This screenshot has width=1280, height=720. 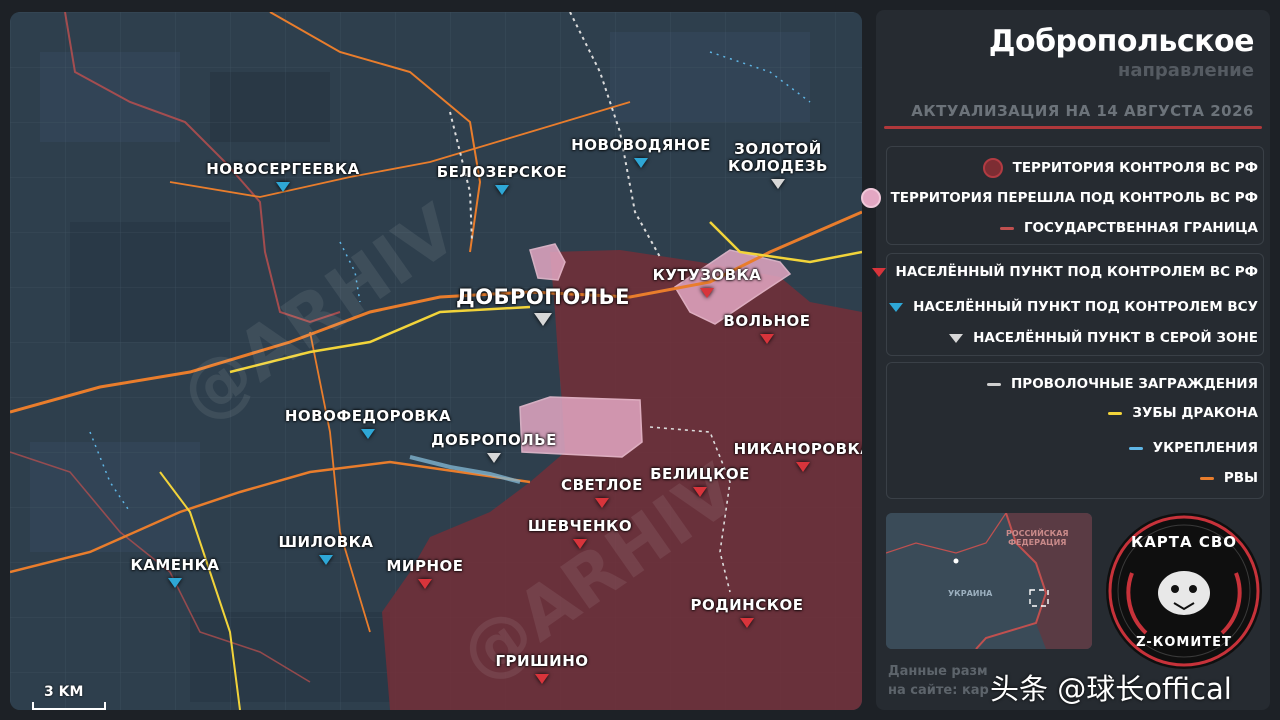 I want to click on legend-row-defense: ЗУБЫ ДРАКОНА, so click(x=1183, y=413).